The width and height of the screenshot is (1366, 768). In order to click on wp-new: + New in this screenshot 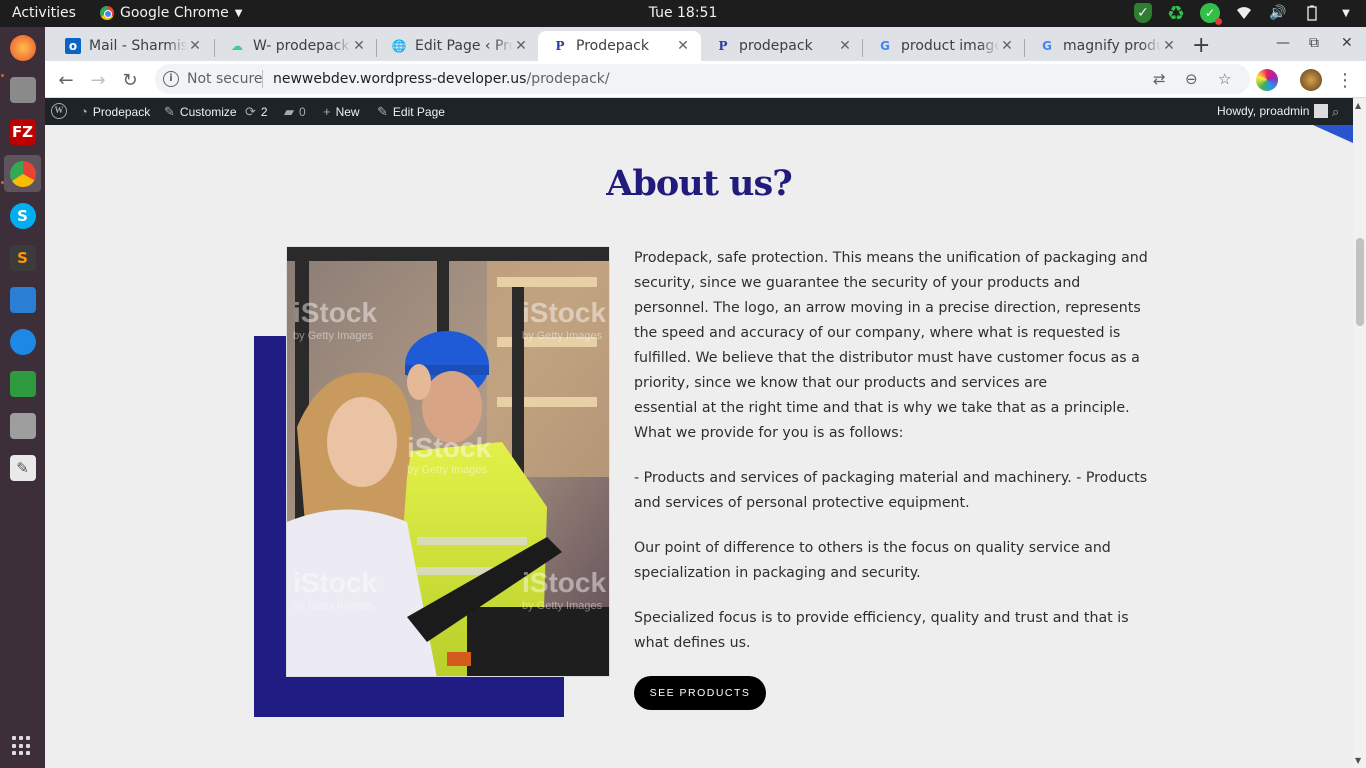, I will do `click(341, 111)`.